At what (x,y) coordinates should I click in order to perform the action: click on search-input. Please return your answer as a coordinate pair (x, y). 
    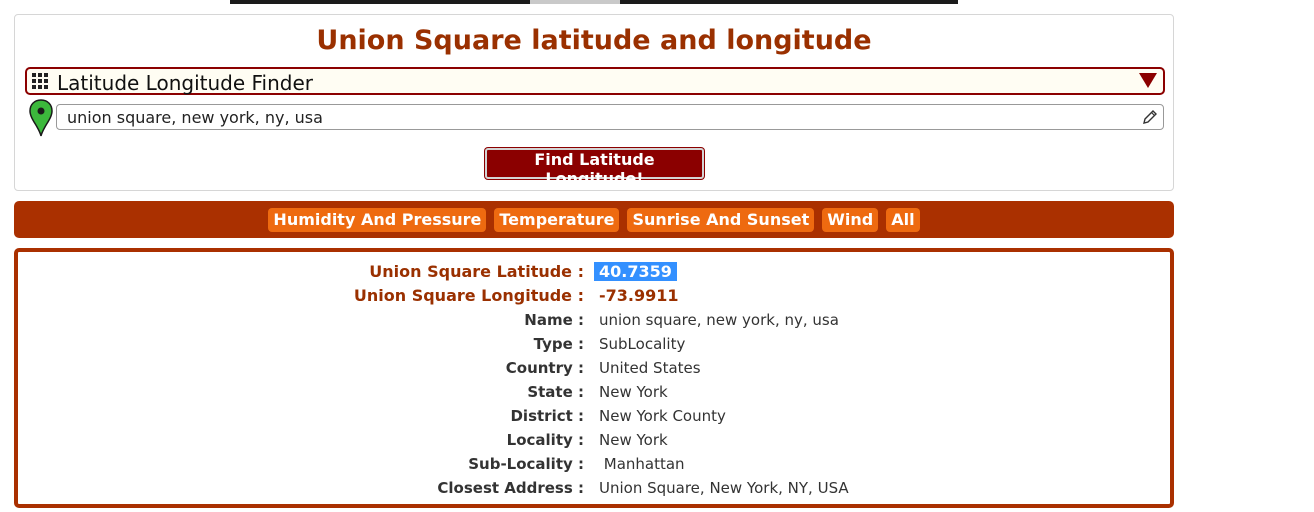
    Looking at the image, I should click on (610, 117).